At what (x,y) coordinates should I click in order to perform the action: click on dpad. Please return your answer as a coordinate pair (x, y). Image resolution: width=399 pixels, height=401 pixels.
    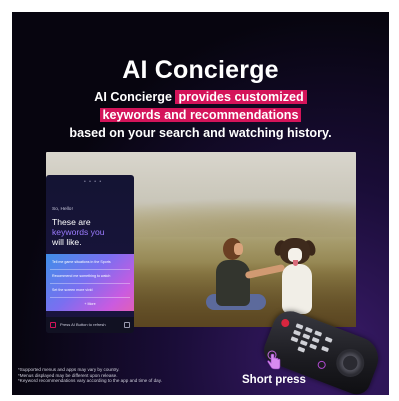
    Looking at the image, I should click on (350, 363).